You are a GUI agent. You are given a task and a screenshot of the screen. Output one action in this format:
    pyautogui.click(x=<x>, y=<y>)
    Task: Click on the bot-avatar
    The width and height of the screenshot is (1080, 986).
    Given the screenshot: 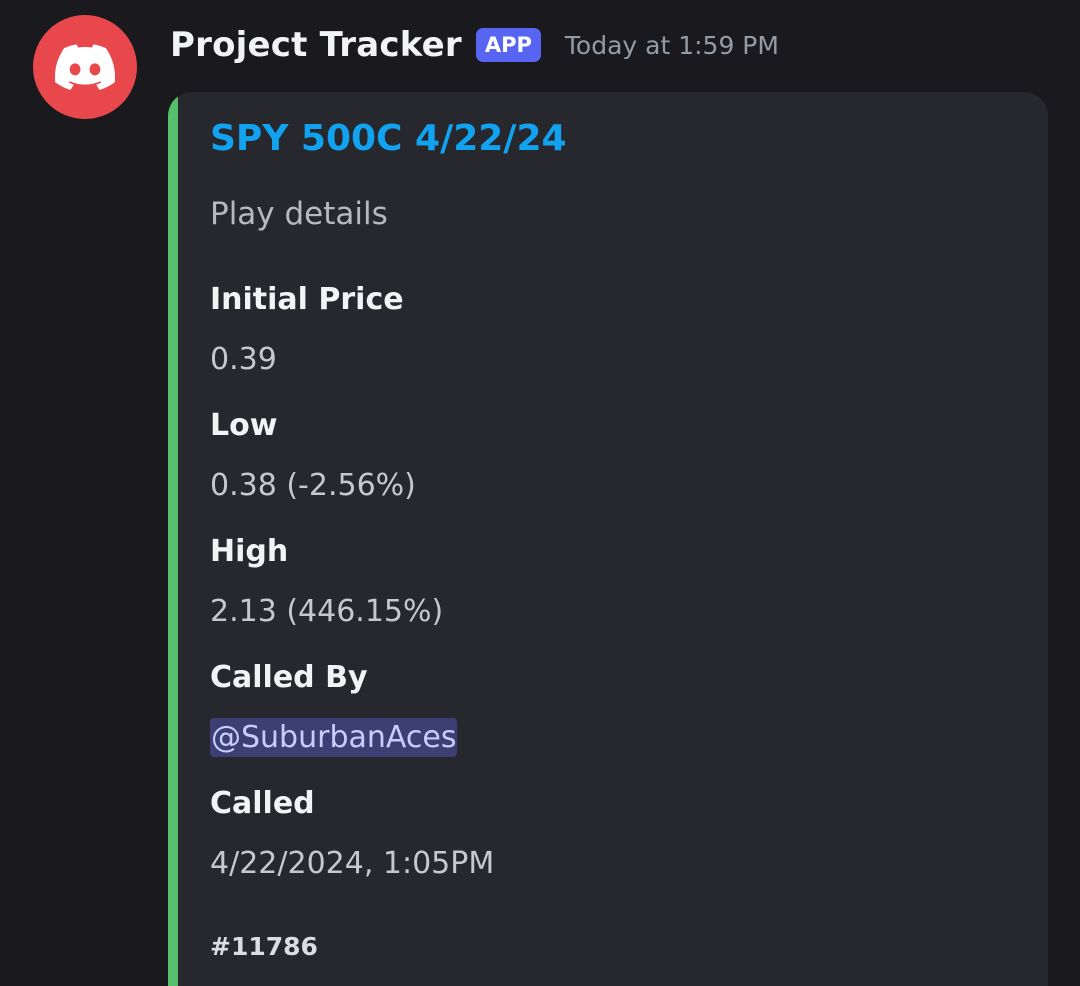 What is the action you would take?
    pyautogui.click(x=85, y=67)
    